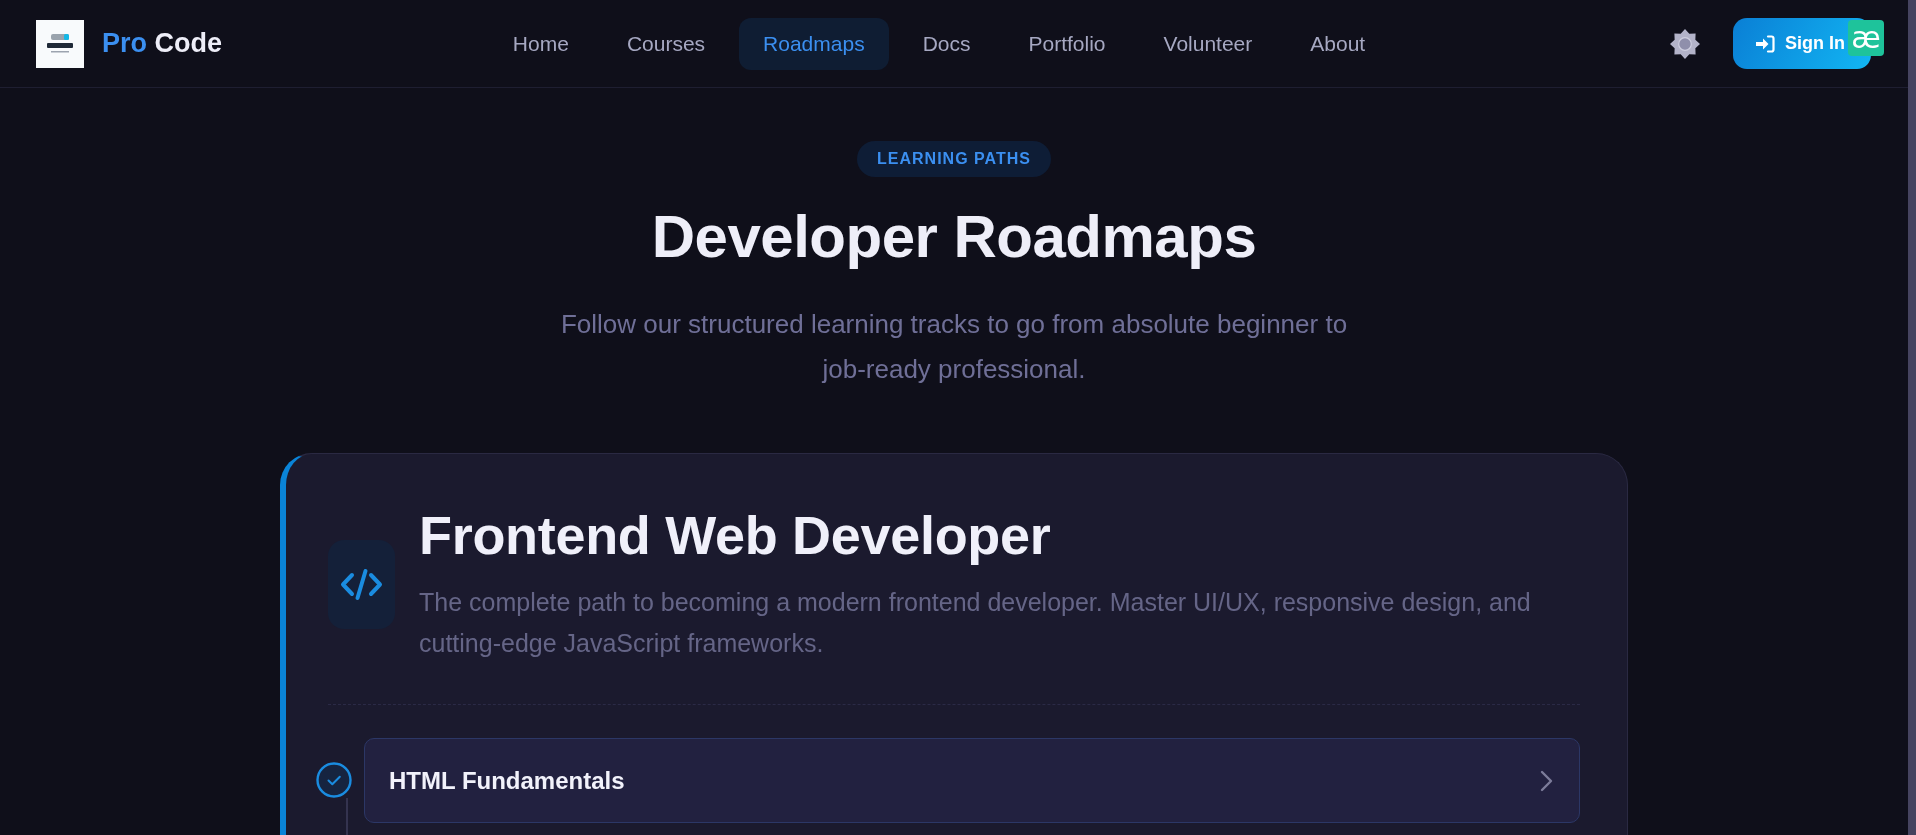  Describe the element at coordinates (1338, 43) in the screenshot. I see `nav-link: About` at that location.